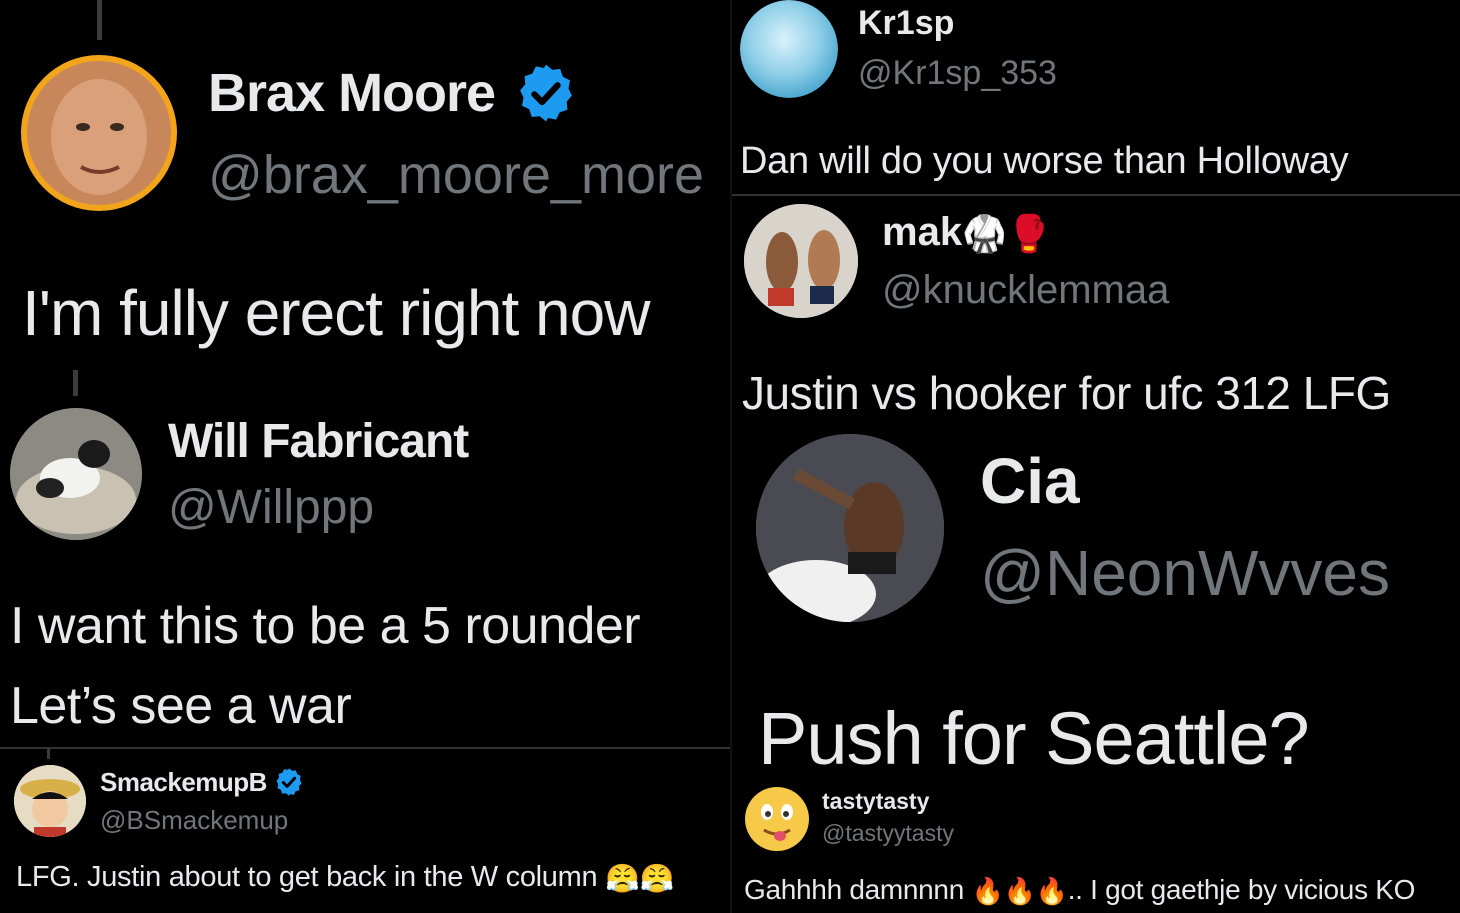  What do you see at coordinates (202, 782) in the screenshot?
I see `display-name: SmackemupB` at bounding box center [202, 782].